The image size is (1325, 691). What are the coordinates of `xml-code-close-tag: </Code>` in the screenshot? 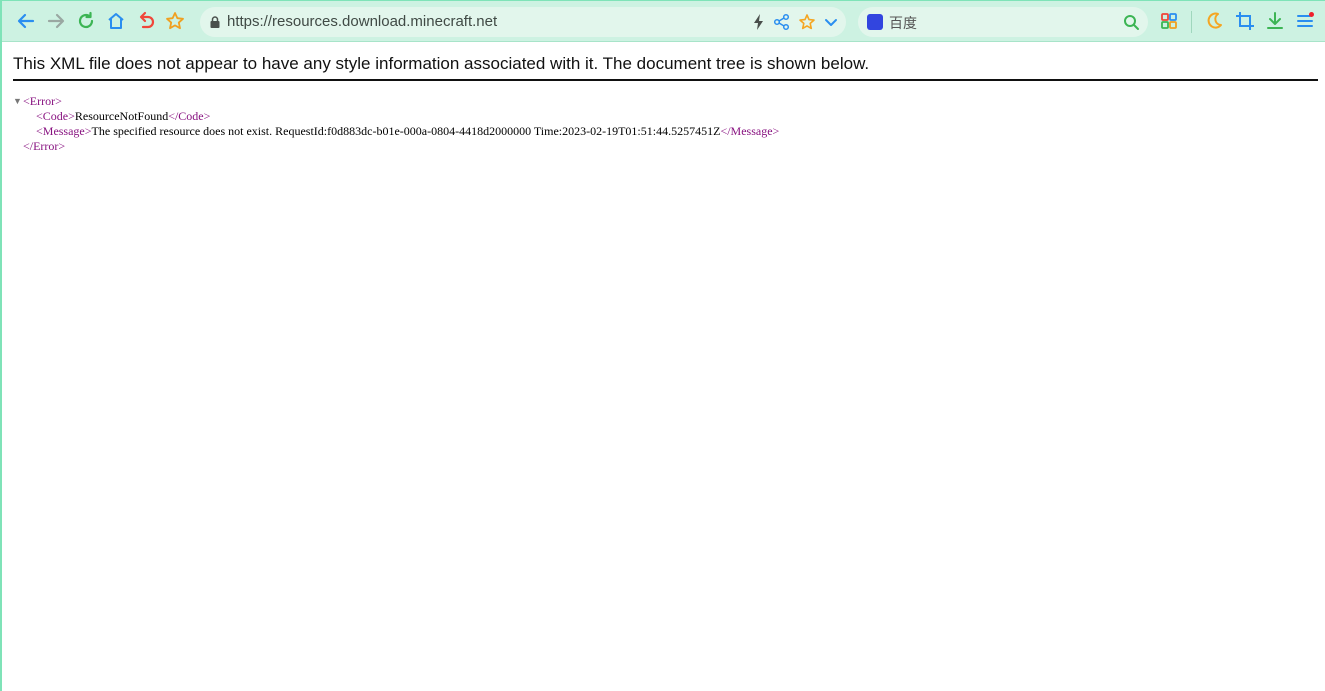 It's located at (189, 116).